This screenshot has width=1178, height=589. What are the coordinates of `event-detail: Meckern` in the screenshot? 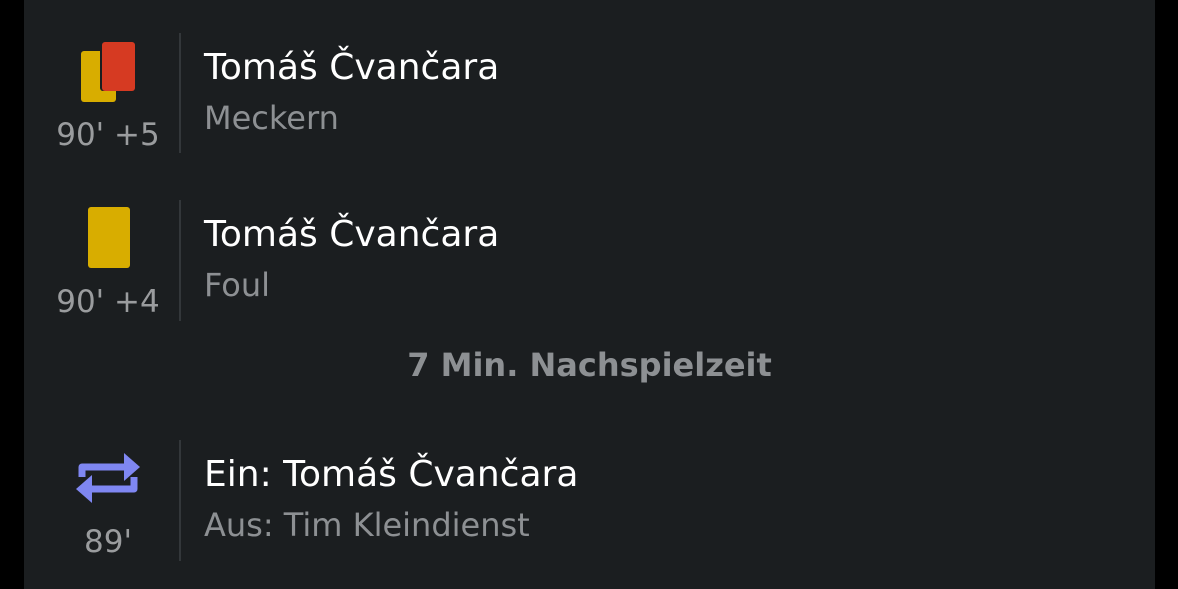 It's located at (271, 118).